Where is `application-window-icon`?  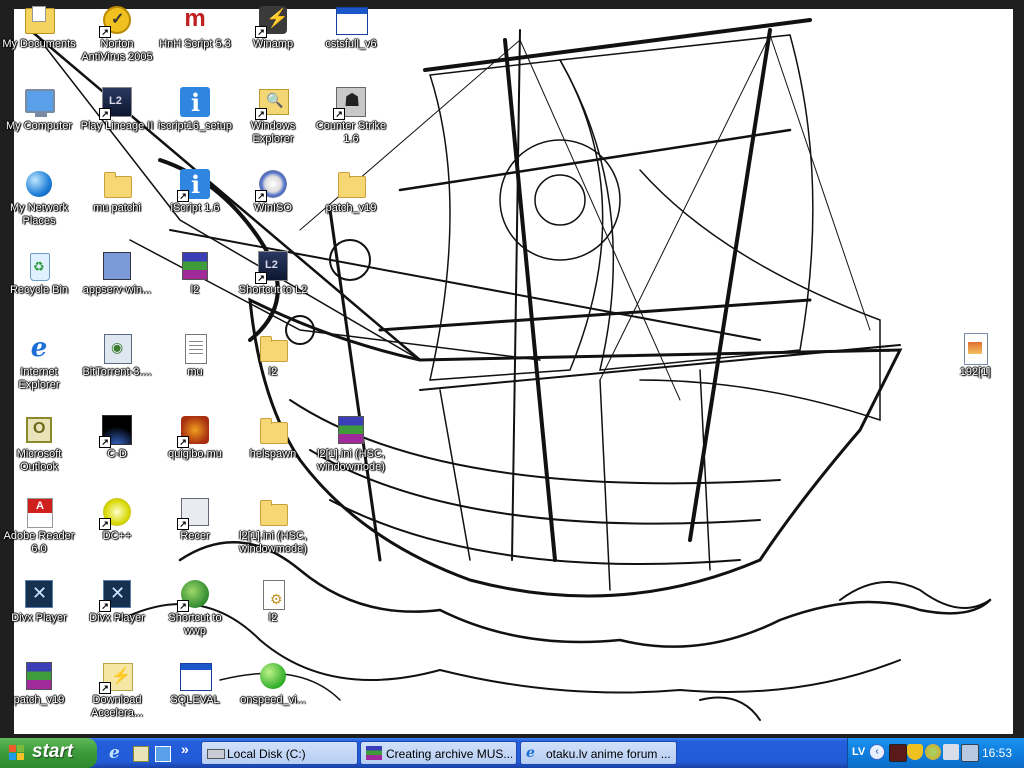
application-window-icon is located at coordinates (195, 676).